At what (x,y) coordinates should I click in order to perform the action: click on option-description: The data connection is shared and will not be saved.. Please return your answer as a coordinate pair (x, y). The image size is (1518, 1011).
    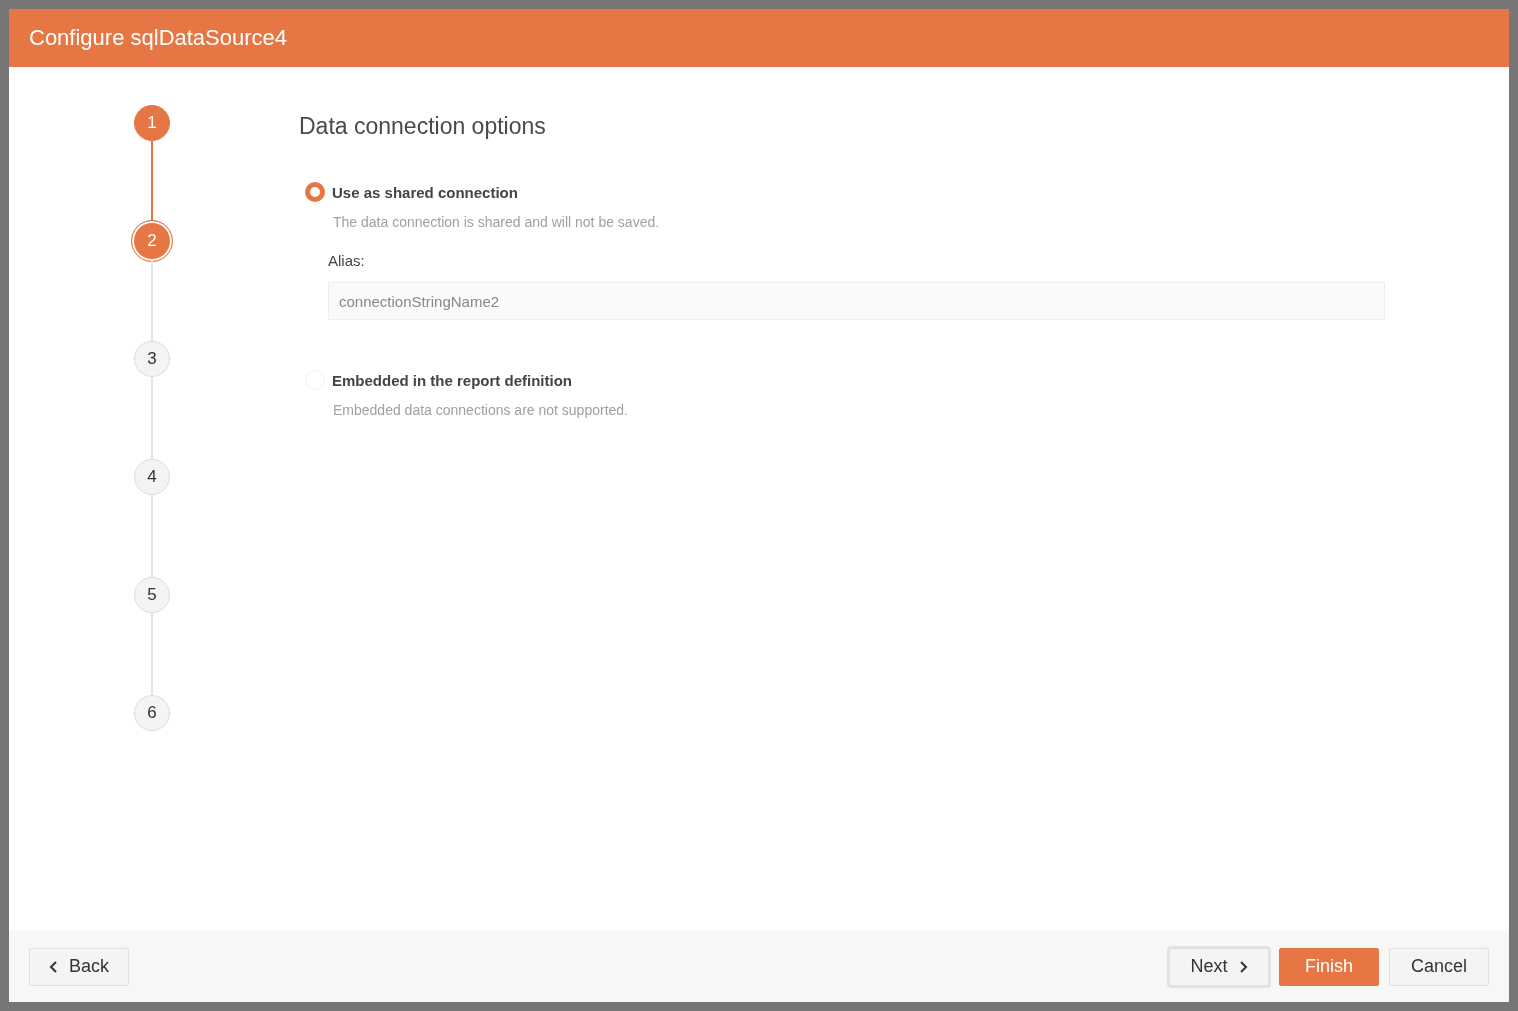
    Looking at the image, I should click on (497, 222).